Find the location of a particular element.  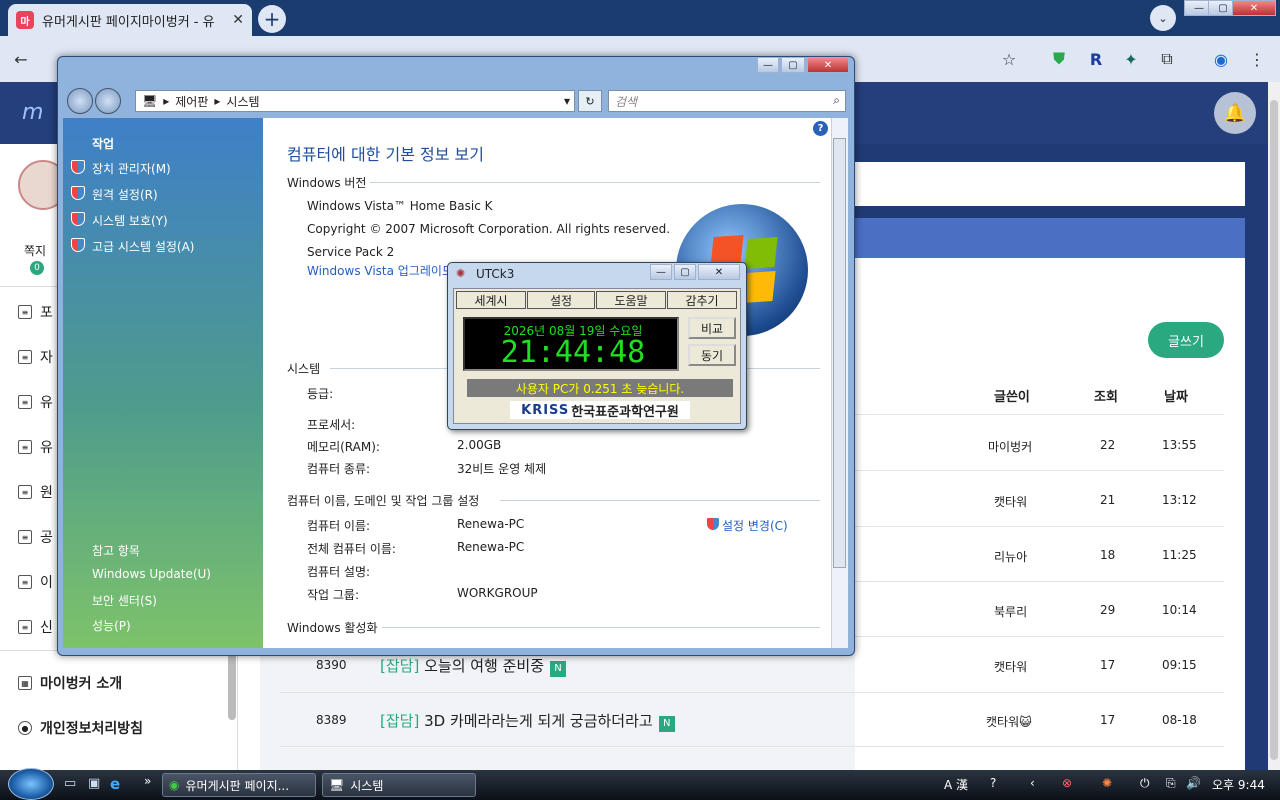

address-bar: 🖥 ▸ 제어판 ▸ 시스템 ▾ is located at coordinates (355, 101).